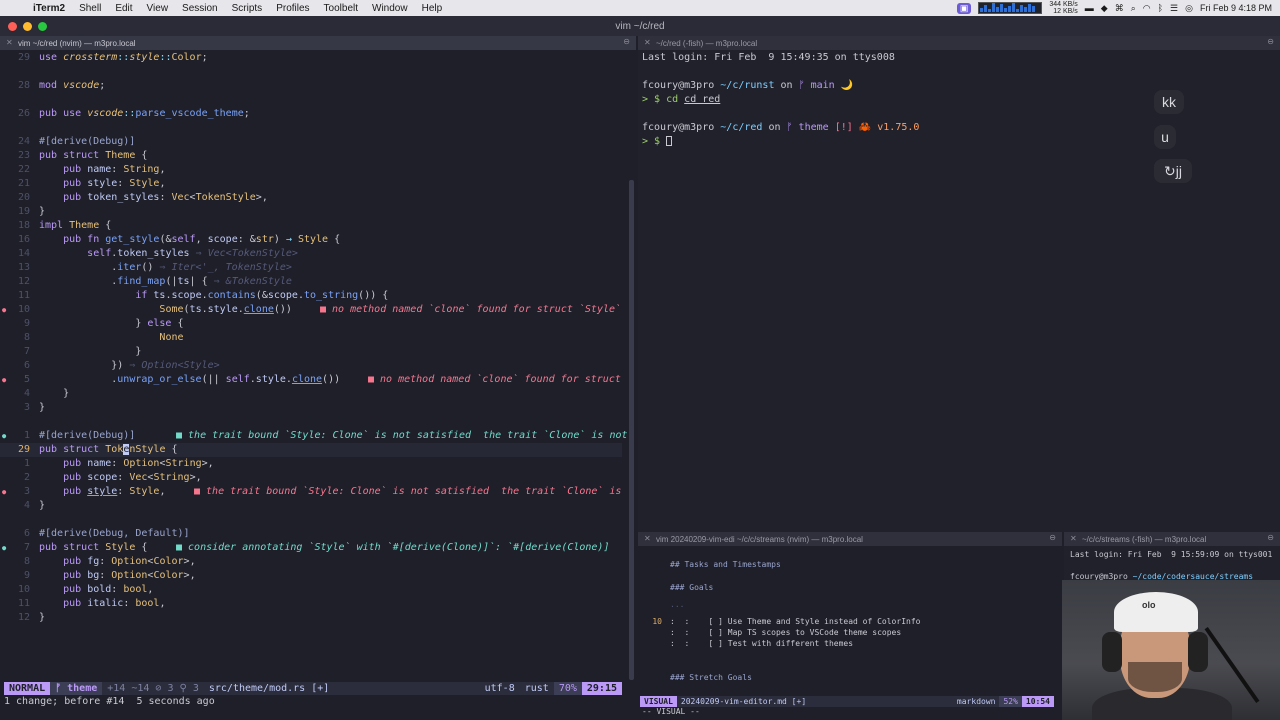 This screenshot has width=1280, height=720. Describe the element at coordinates (1147, 8) in the screenshot. I see `wifi-icon: ◠` at that location.